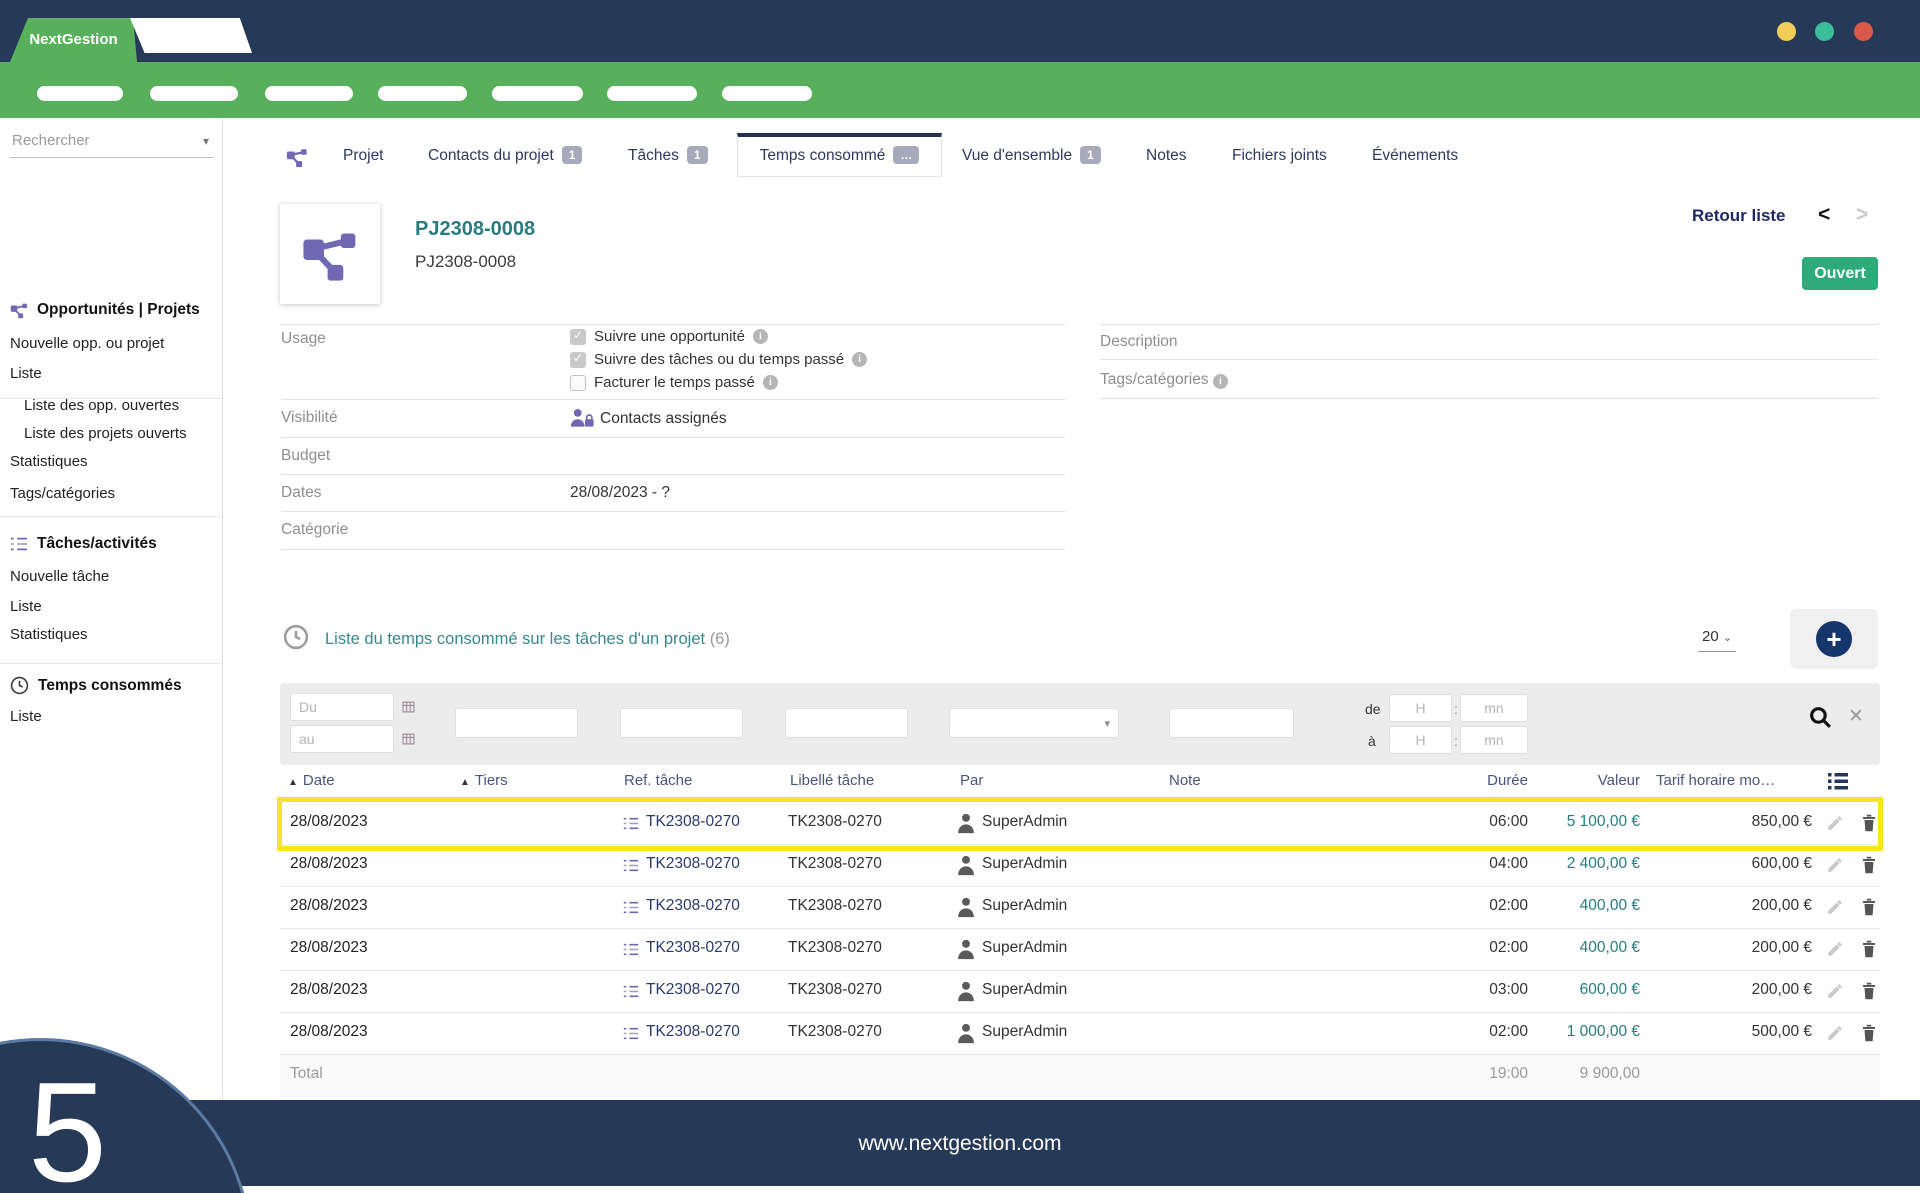  Describe the element at coordinates (1590, 1032) in the screenshot. I see `cell-valeur-link: 1 000,00 €` at that location.